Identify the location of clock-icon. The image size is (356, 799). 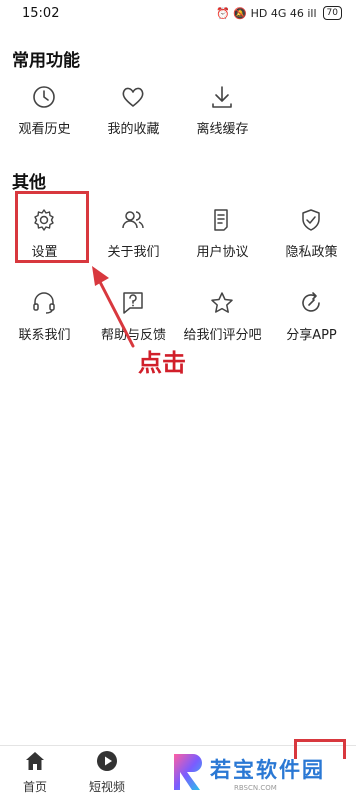
(44, 97).